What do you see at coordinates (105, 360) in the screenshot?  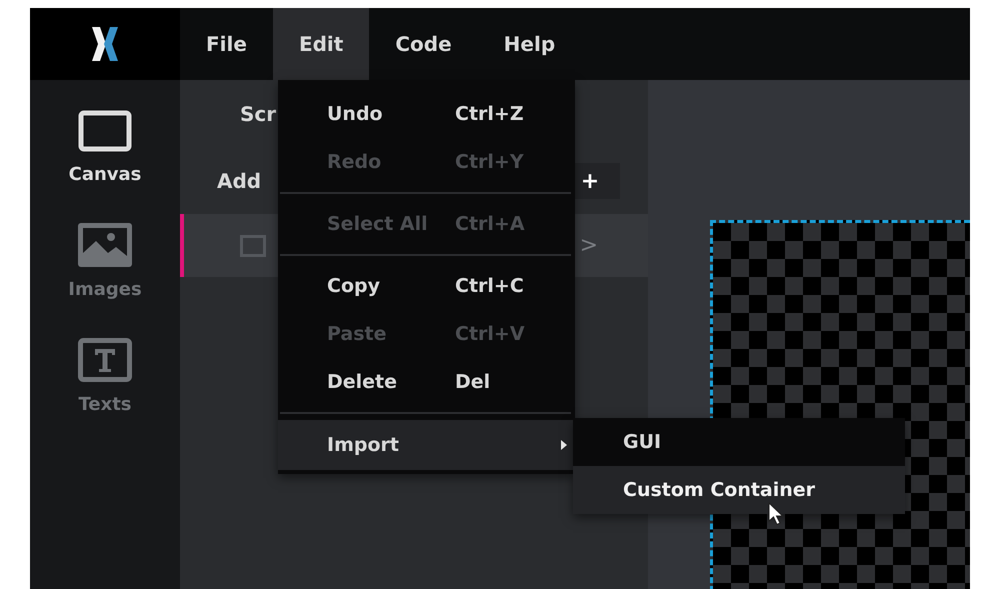 I see `text-box-icon` at bounding box center [105, 360].